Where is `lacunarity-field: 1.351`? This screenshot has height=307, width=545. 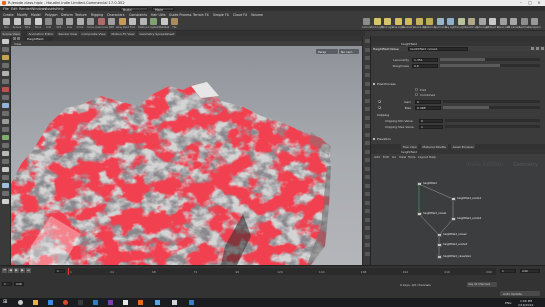
lacunarity-field: 1.351 is located at coordinates (425, 59).